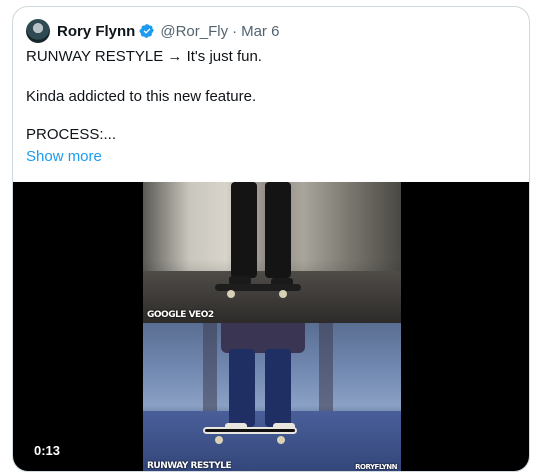 The image size is (540, 476). Describe the element at coordinates (189, 466) in the screenshot. I see `watermark-bottom-left: RUNWAY RESTYLE` at that location.